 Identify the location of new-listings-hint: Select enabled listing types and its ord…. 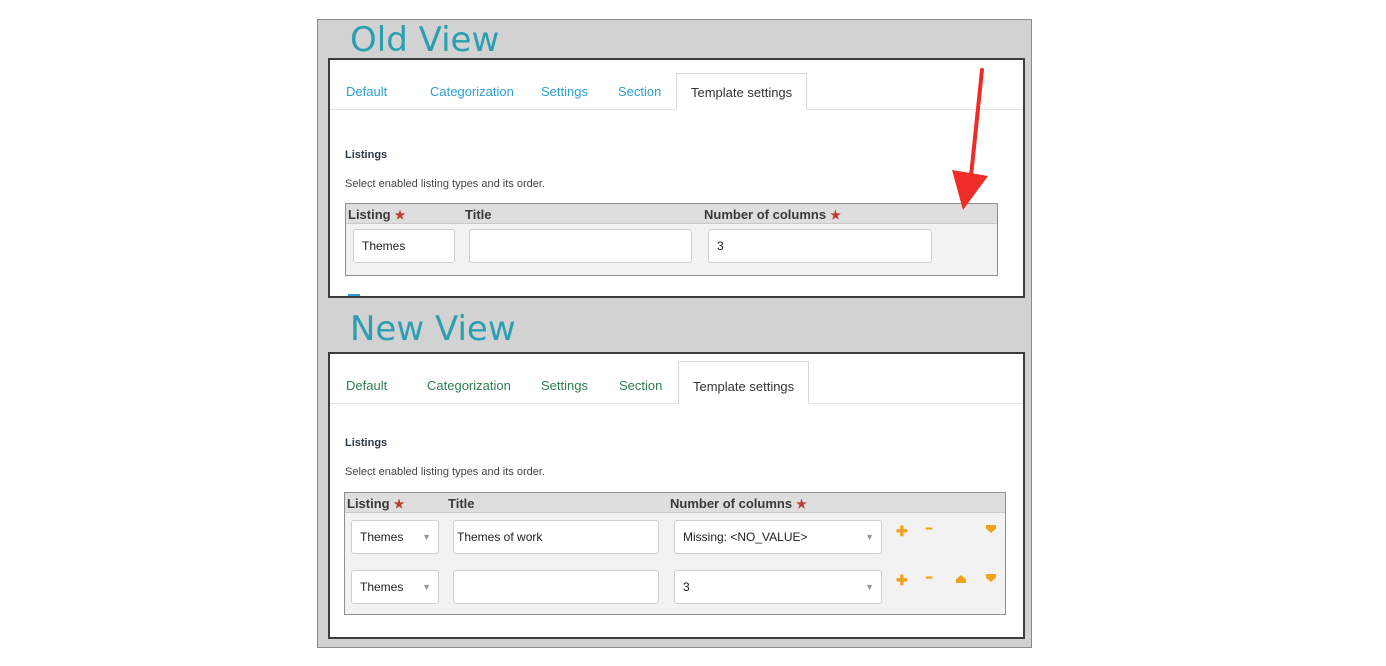
(445, 472).